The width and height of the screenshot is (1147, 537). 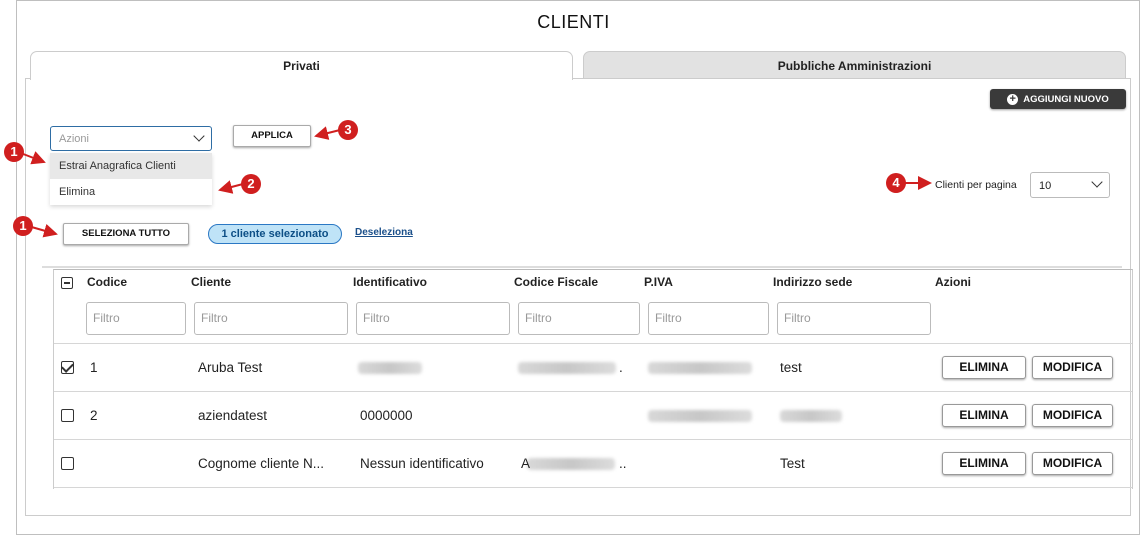 What do you see at coordinates (251, 184) in the screenshot?
I see `marker-2: 2` at bounding box center [251, 184].